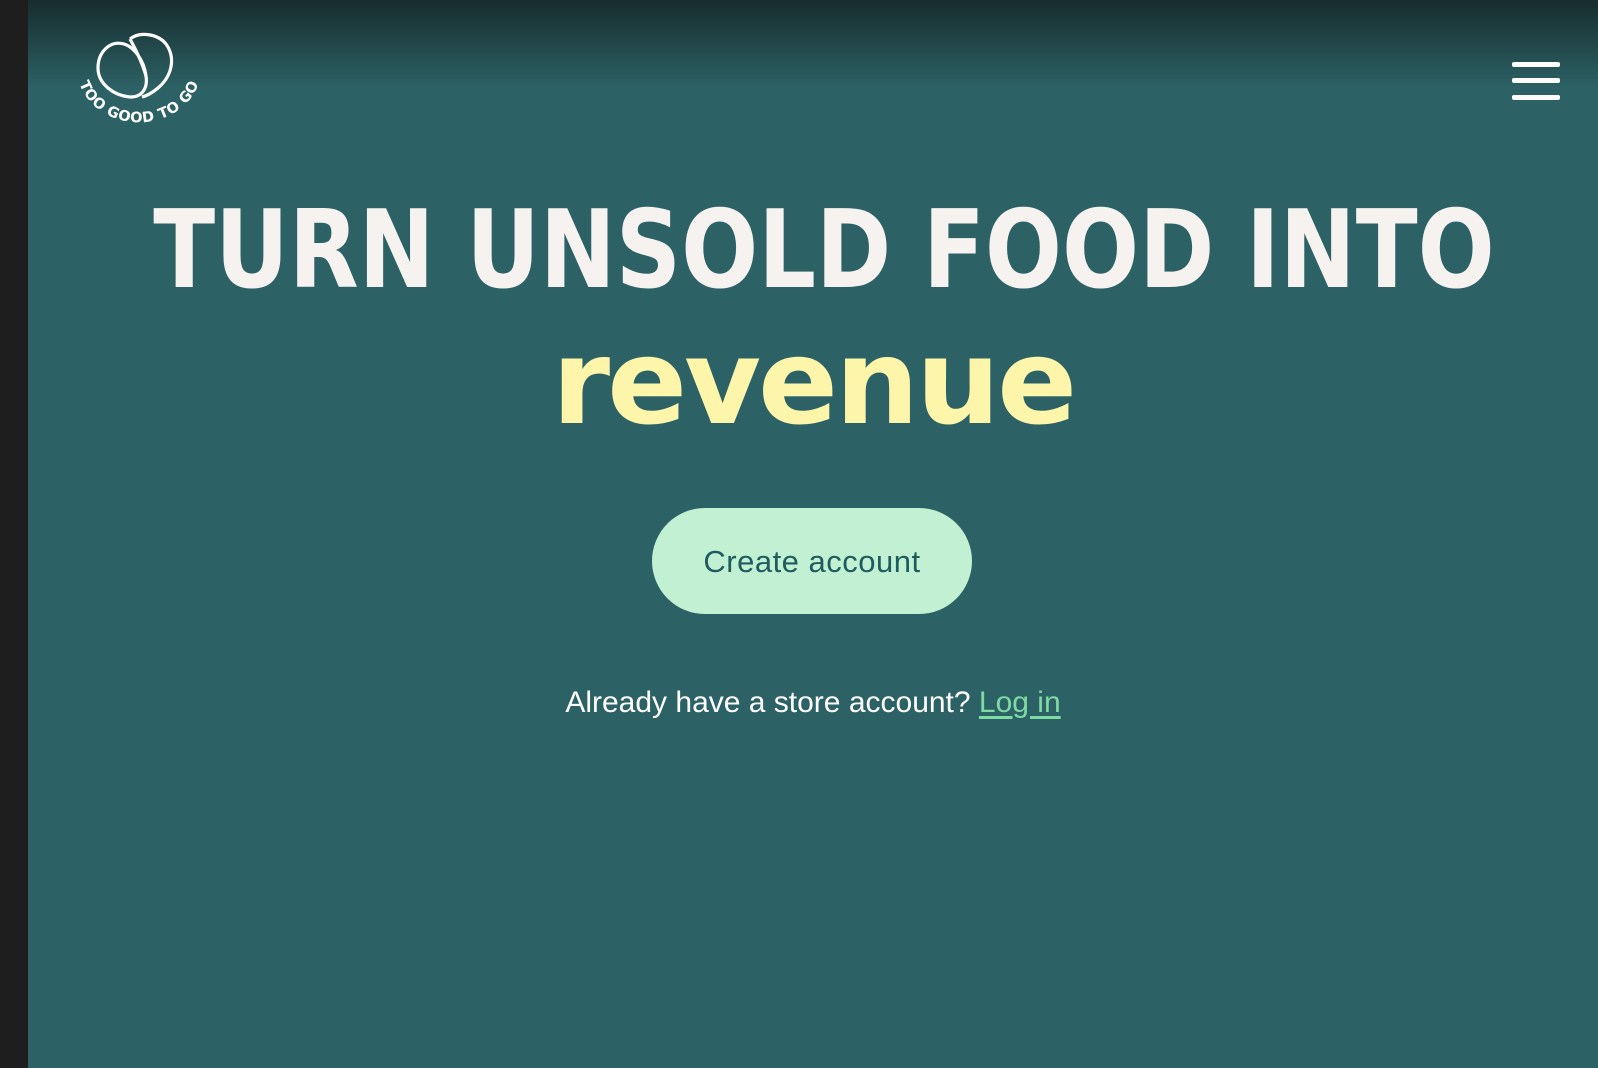 The height and width of the screenshot is (1068, 1598). I want to click on heart-bag-logo-icon: TOO GOOD TO GO, so click(139, 79).